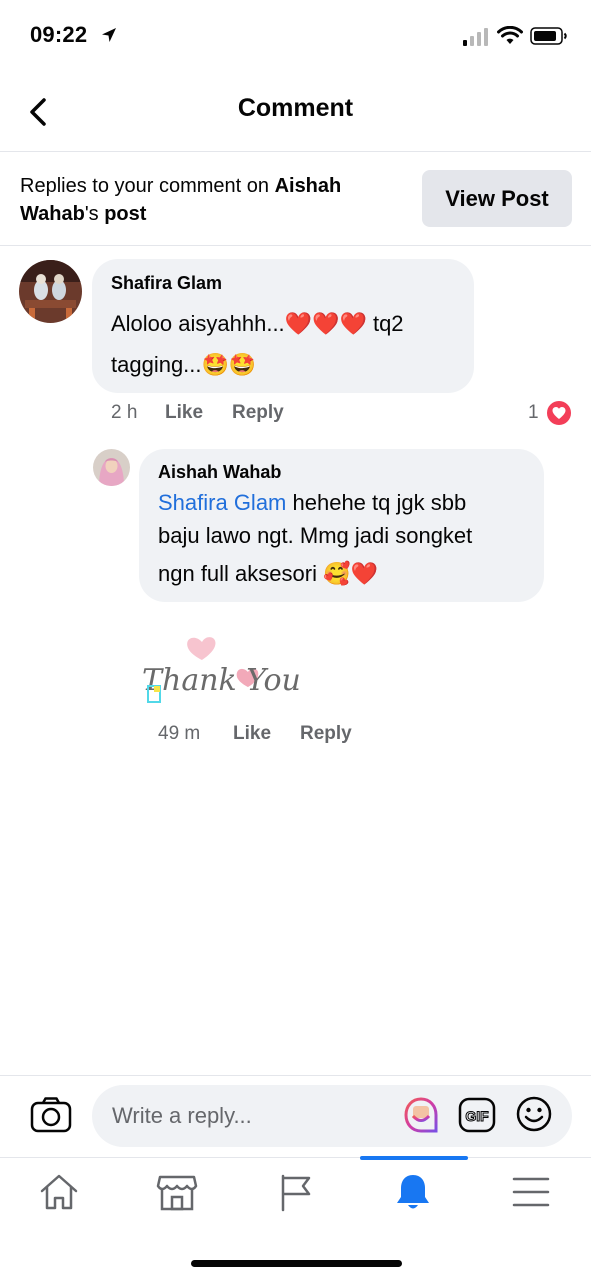  Describe the element at coordinates (166, 283) in the screenshot. I see `comment-author: Shafira Glam` at that location.